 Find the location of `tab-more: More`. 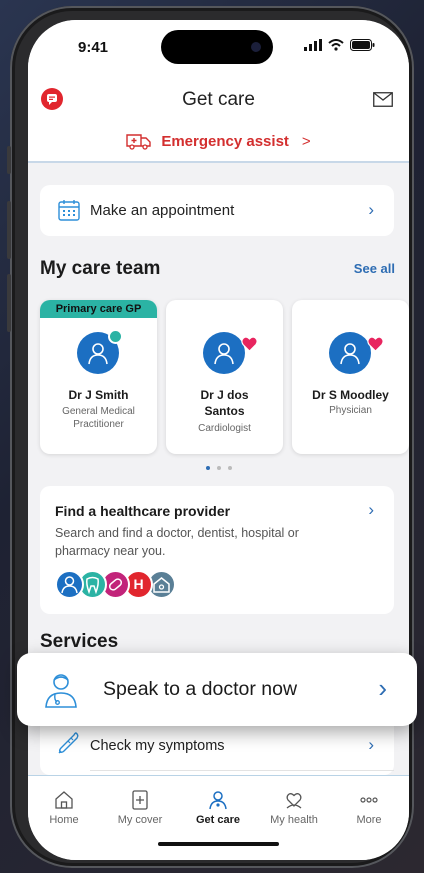

tab-more: More is located at coordinates (369, 807).